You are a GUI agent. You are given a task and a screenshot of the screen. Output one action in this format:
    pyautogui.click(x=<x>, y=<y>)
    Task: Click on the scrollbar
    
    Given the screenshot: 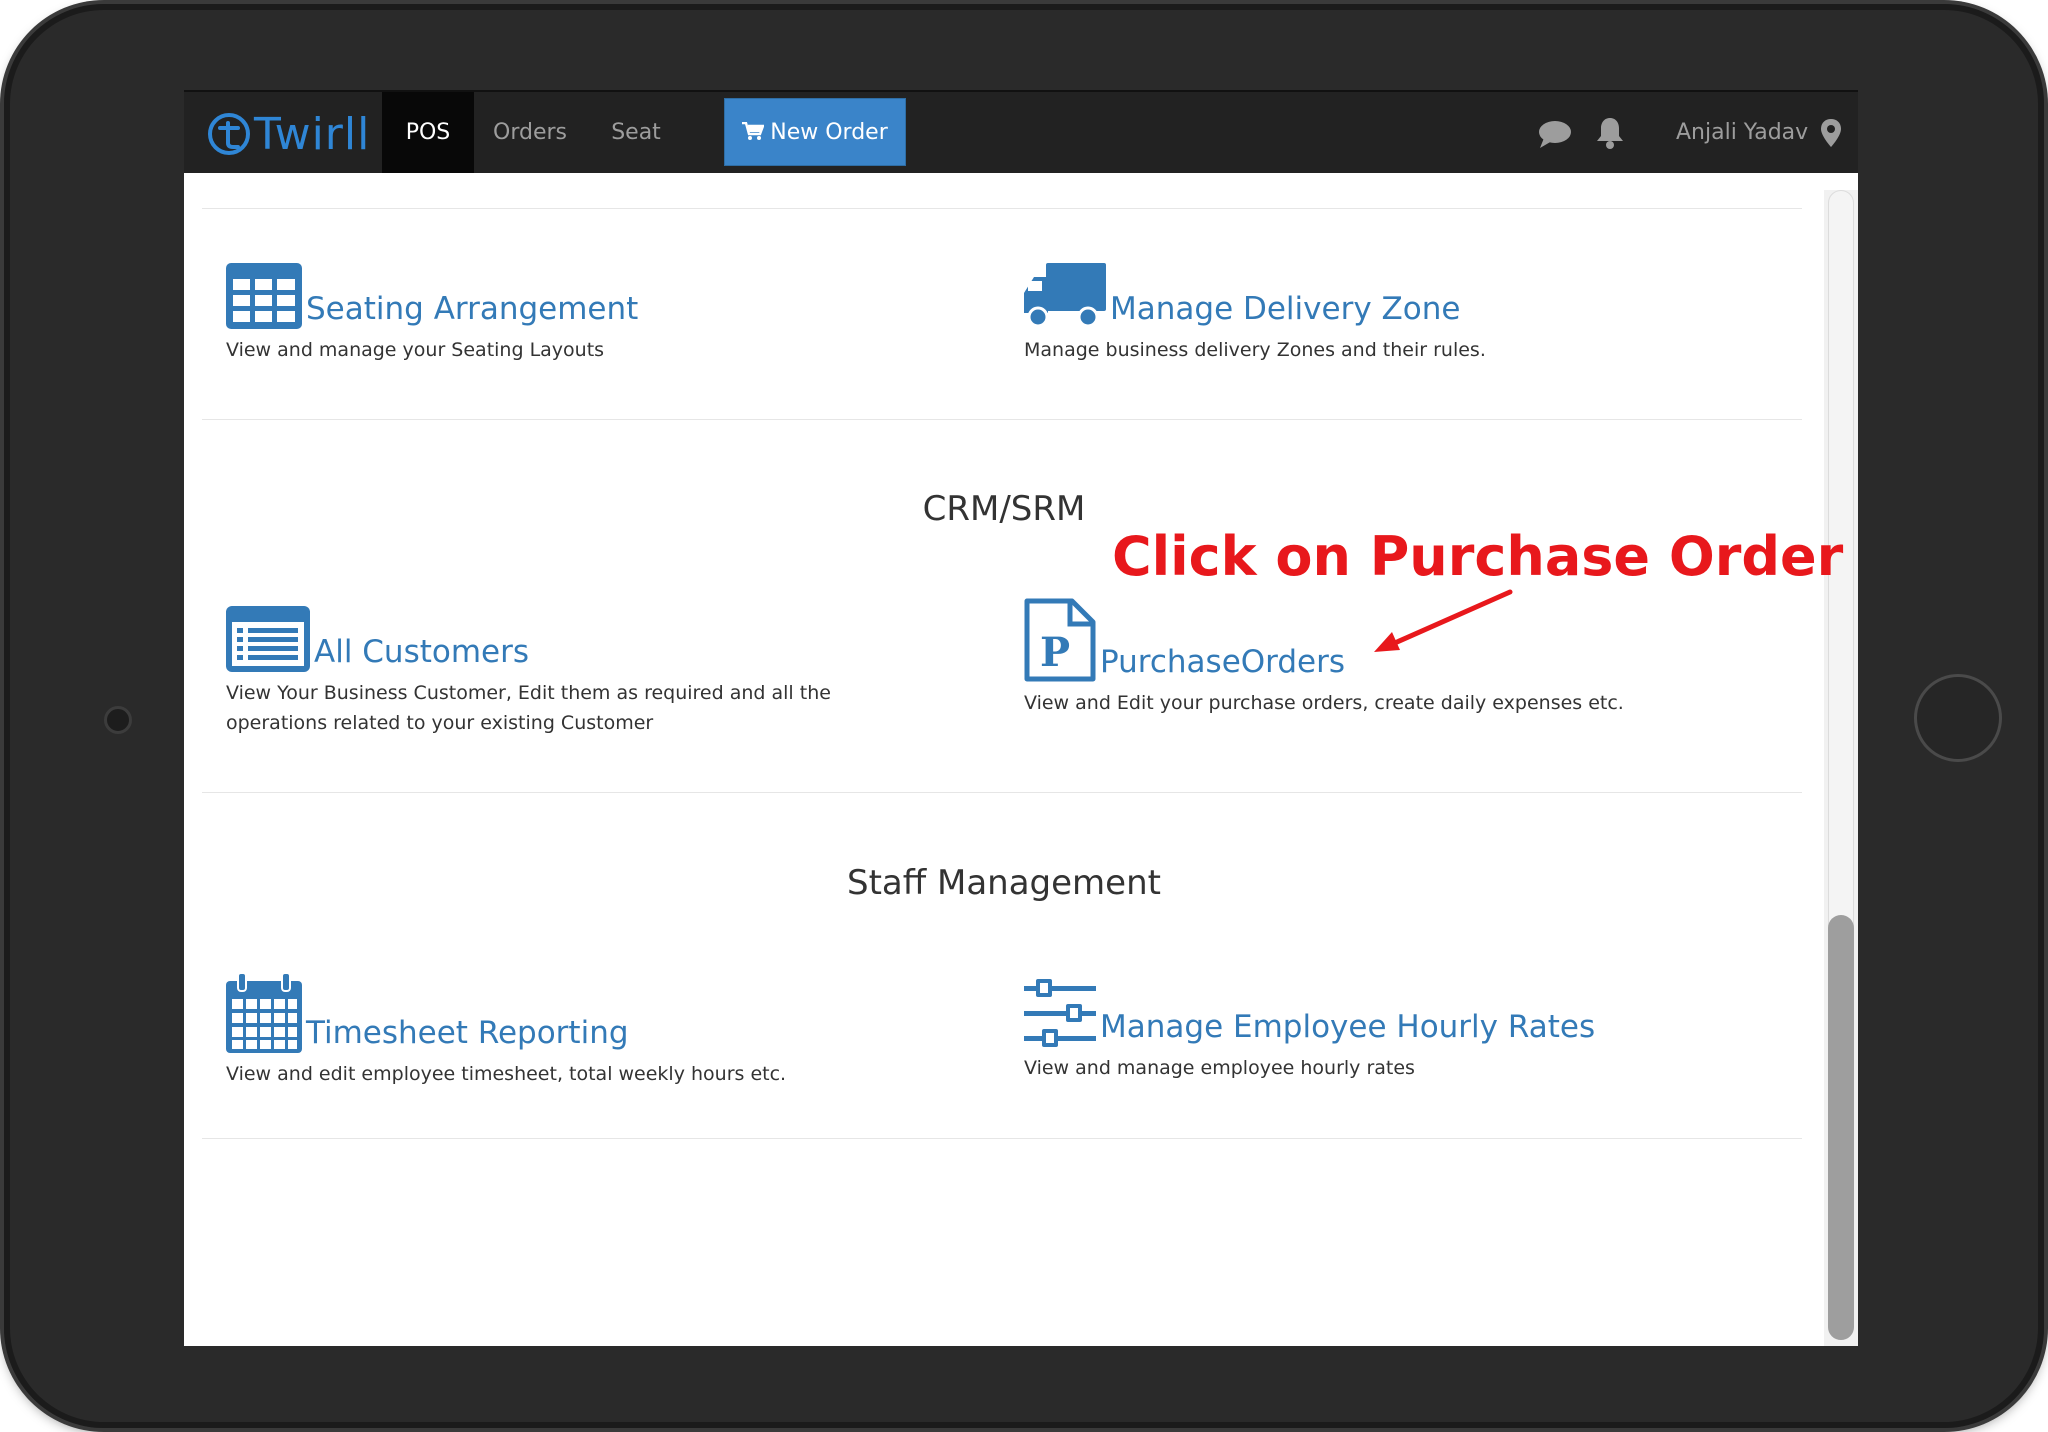 What is the action you would take?
    pyautogui.click(x=1841, y=768)
    